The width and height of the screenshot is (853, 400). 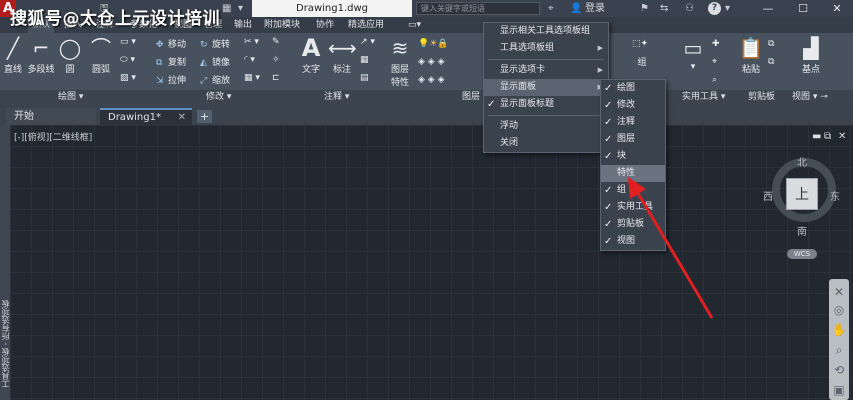 I want to click on rectangle-icon: ▭ ▾, so click(x=128, y=42).